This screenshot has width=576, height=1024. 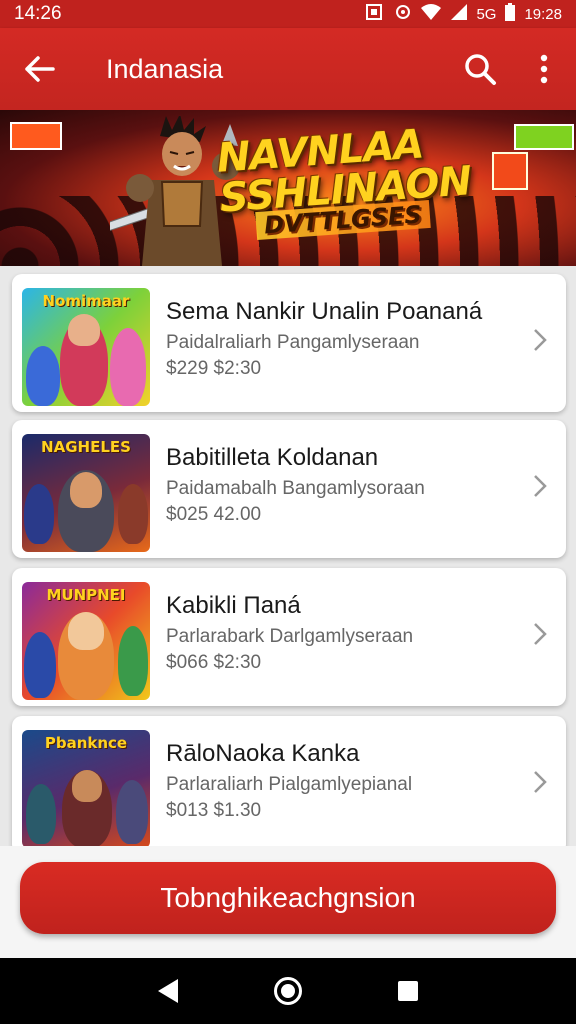 What do you see at coordinates (86, 788) in the screenshot?
I see `item-thumbnail: Pbanknce` at bounding box center [86, 788].